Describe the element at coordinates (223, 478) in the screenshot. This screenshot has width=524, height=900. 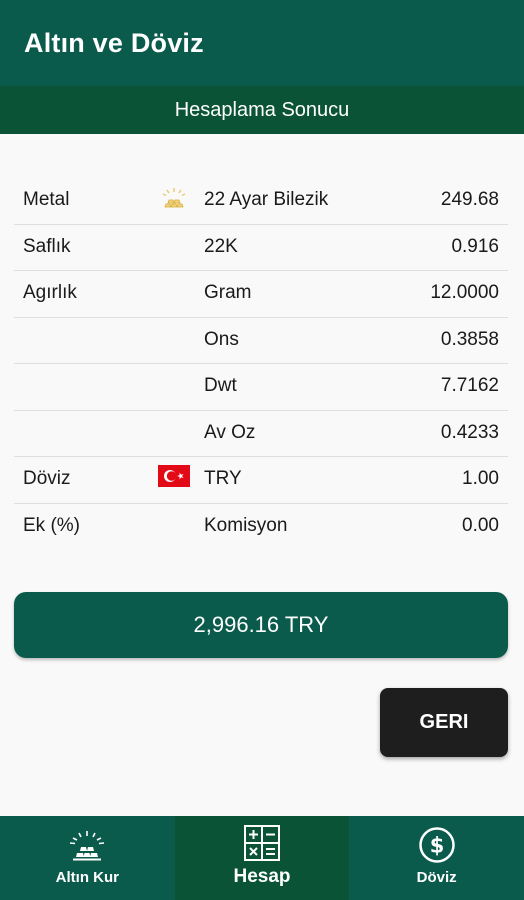
I see `row-unit: TRY` at that location.